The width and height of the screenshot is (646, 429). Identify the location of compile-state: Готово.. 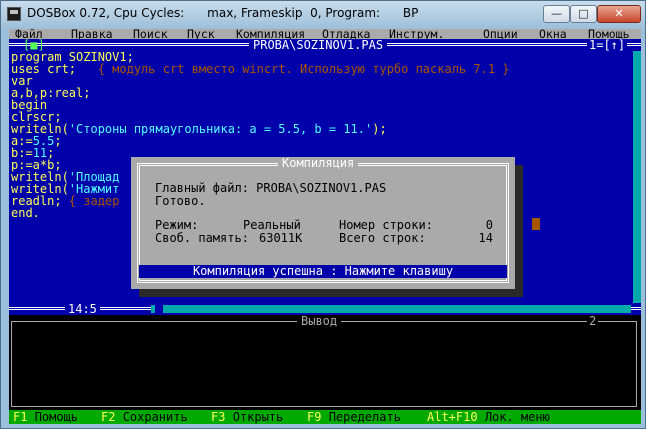
(180, 201).